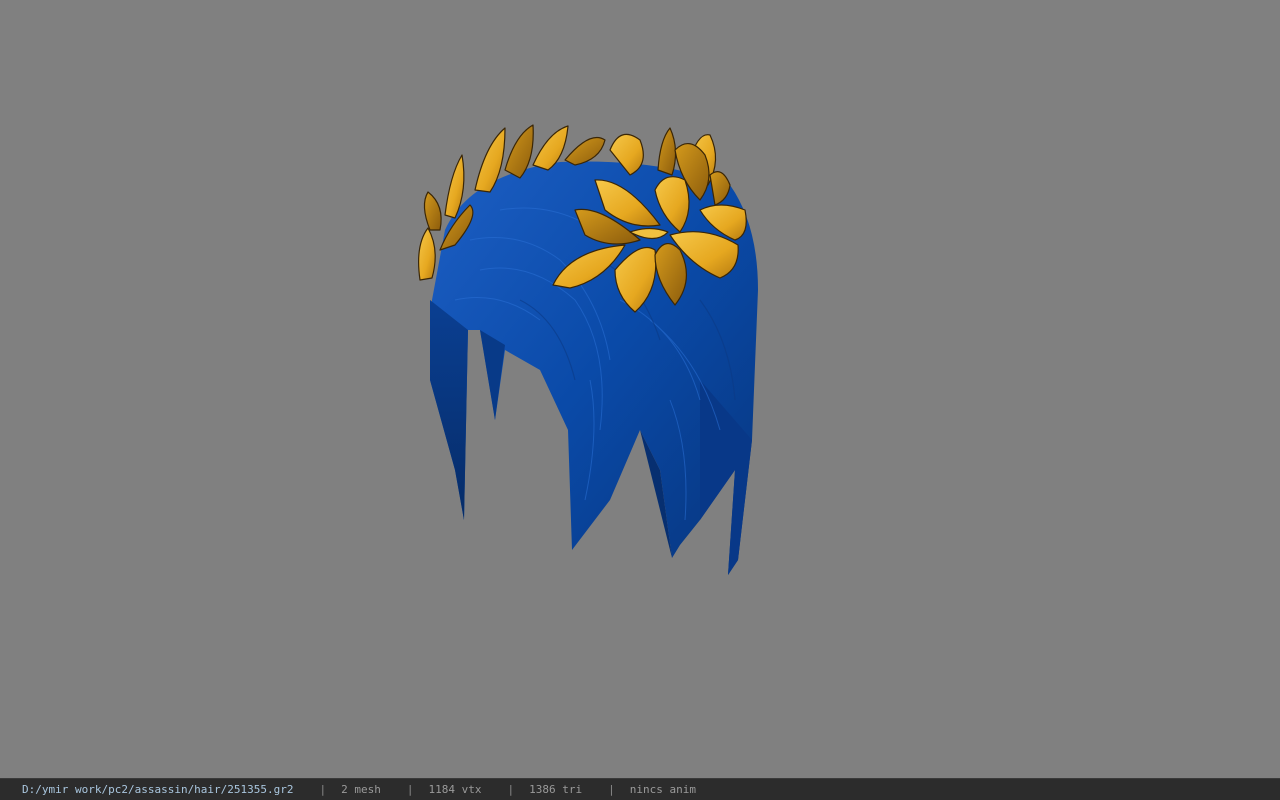  Describe the element at coordinates (588, 349) in the screenshot. I see `hair-model` at that location.